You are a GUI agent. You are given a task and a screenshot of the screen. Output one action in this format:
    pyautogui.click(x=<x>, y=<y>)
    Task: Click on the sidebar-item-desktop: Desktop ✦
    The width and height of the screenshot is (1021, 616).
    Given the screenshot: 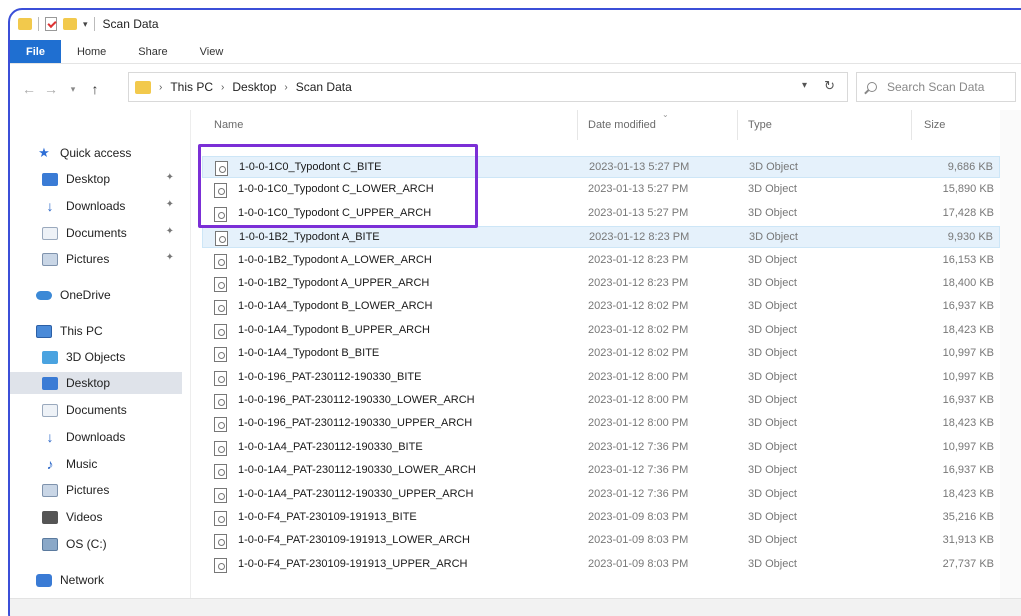 What is the action you would take?
    pyautogui.click(x=96, y=179)
    